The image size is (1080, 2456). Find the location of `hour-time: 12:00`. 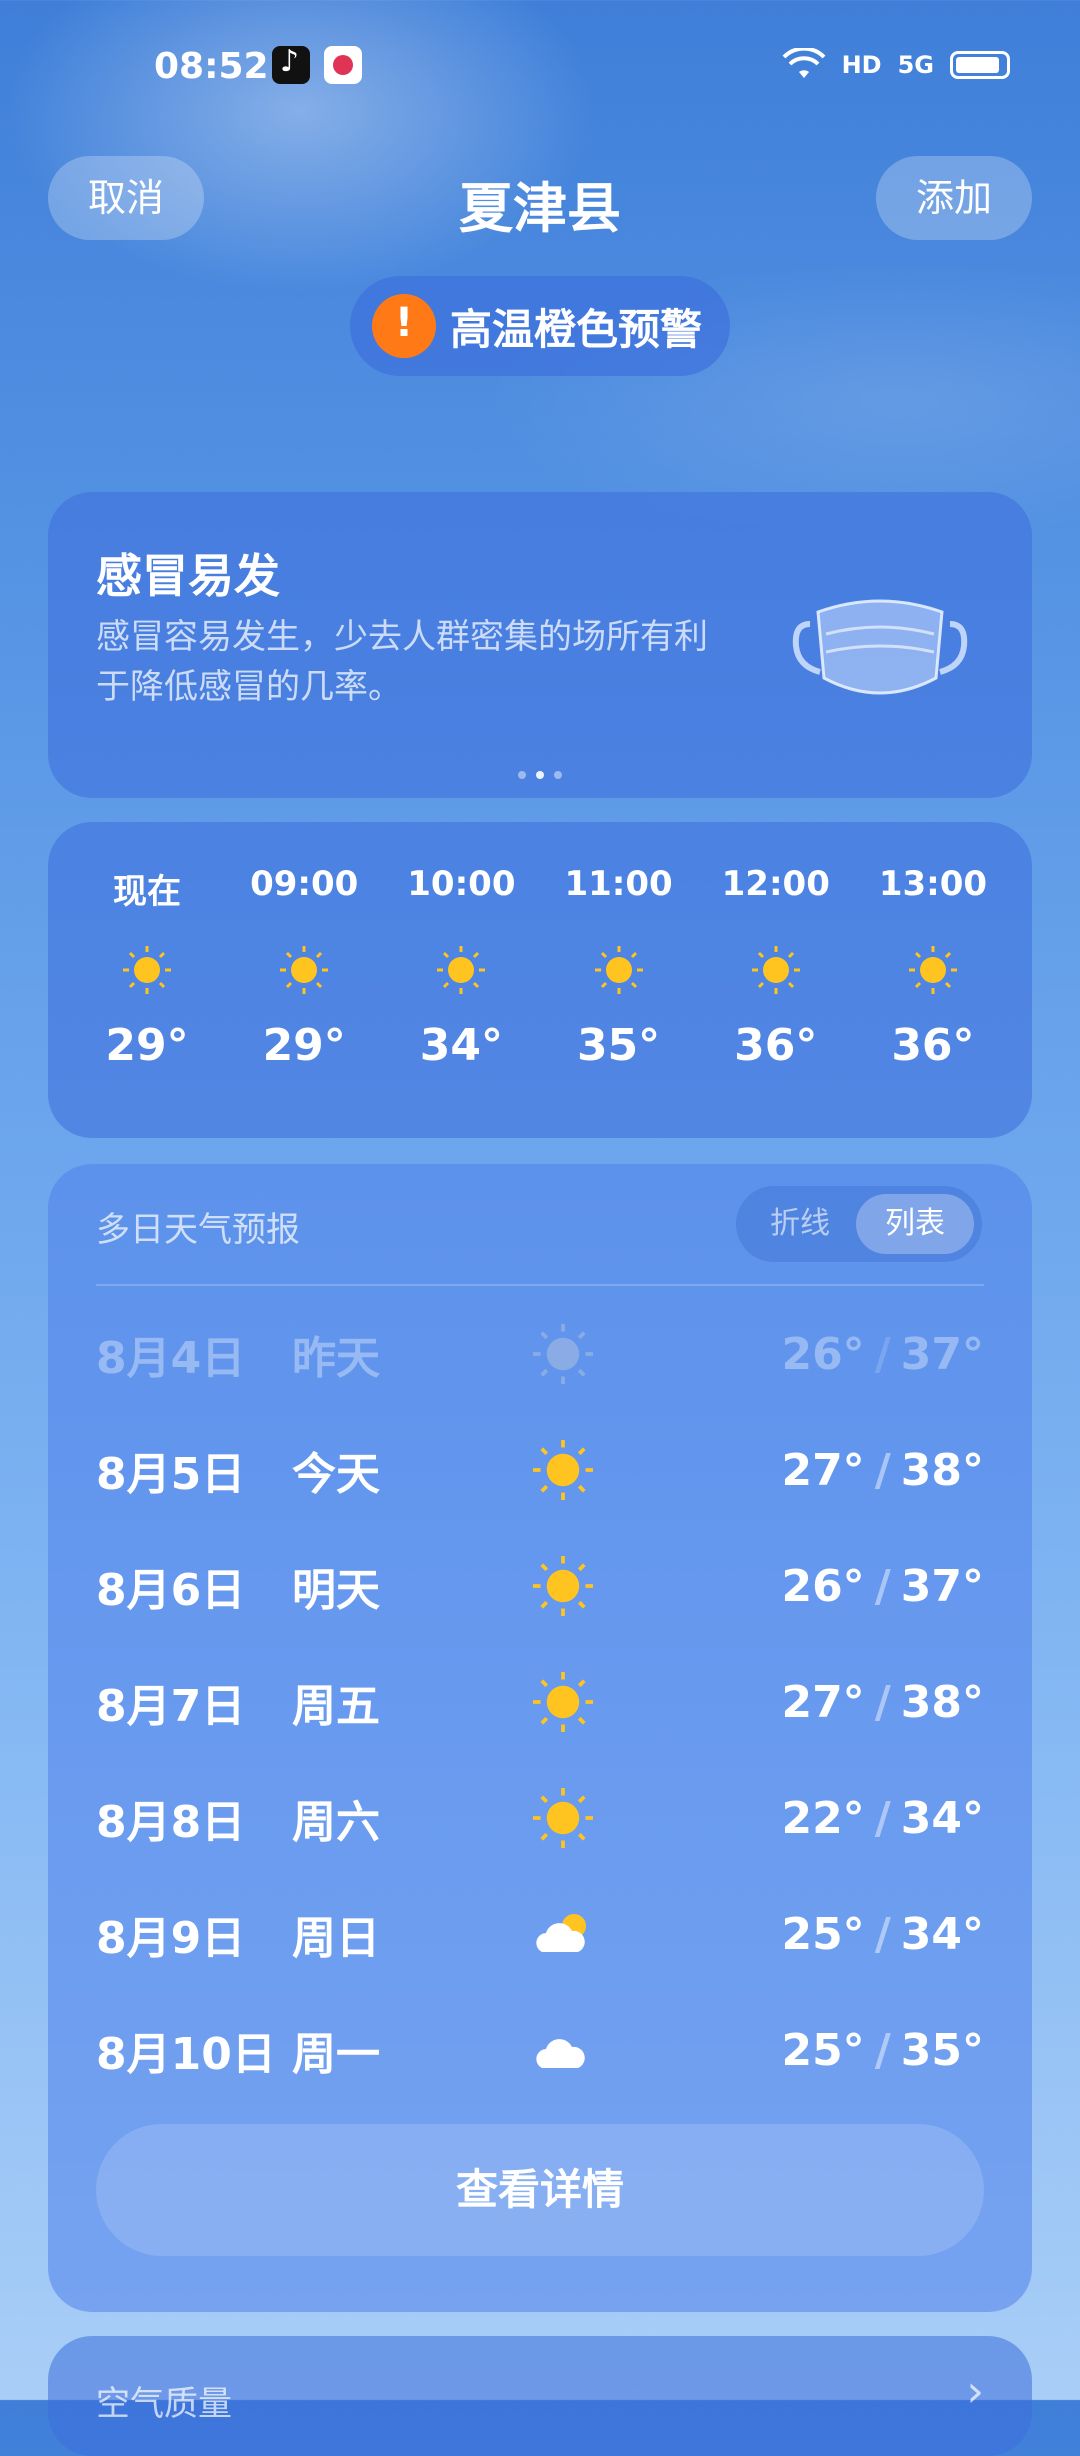

hour-time: 12:00 is located at coordinates (775, 884).